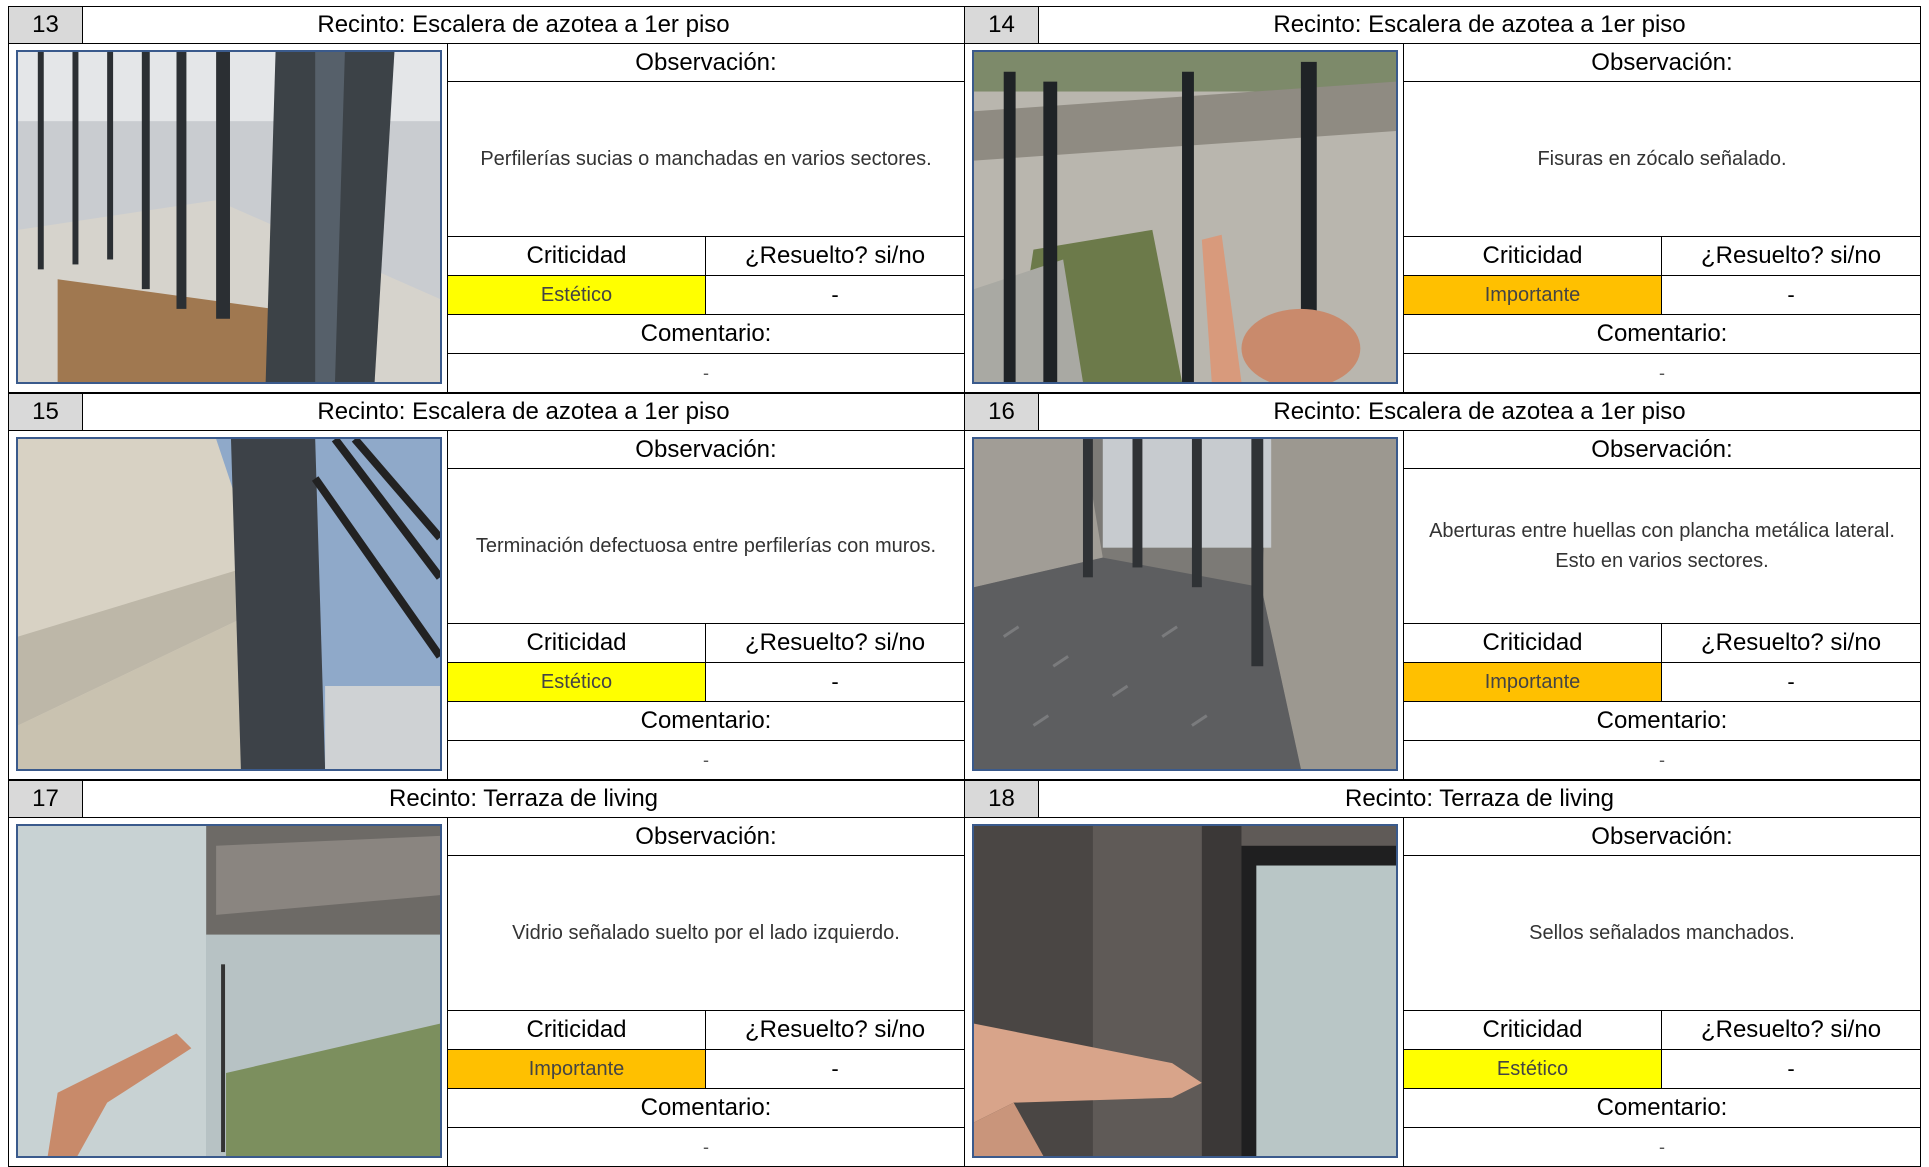 This screenshot has width=1929, height=1167. I want to click on wall-junction-photo, so click(229, 604).